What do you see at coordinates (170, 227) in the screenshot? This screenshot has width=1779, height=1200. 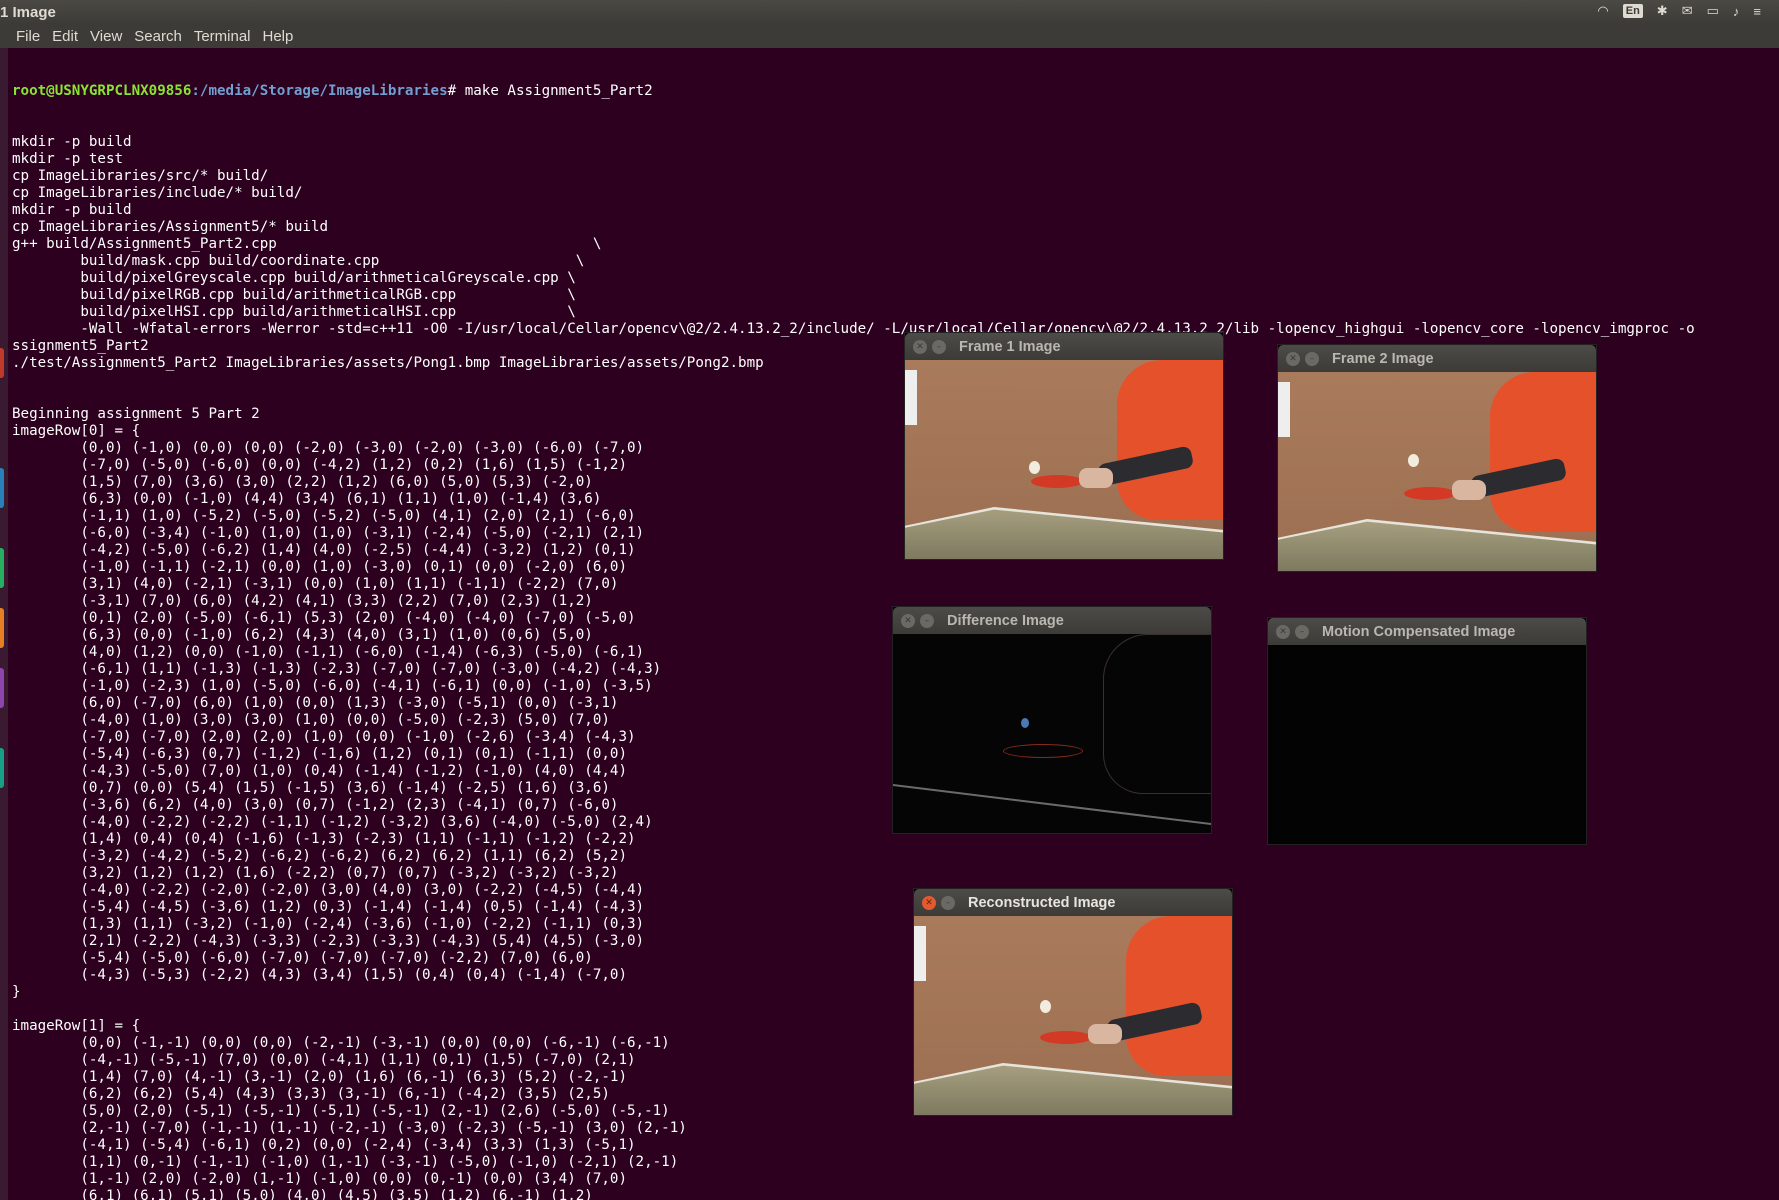 I see `terminal-line: cp ImageLibraries/Assignment5/* build` at bounding box center [170, 227].